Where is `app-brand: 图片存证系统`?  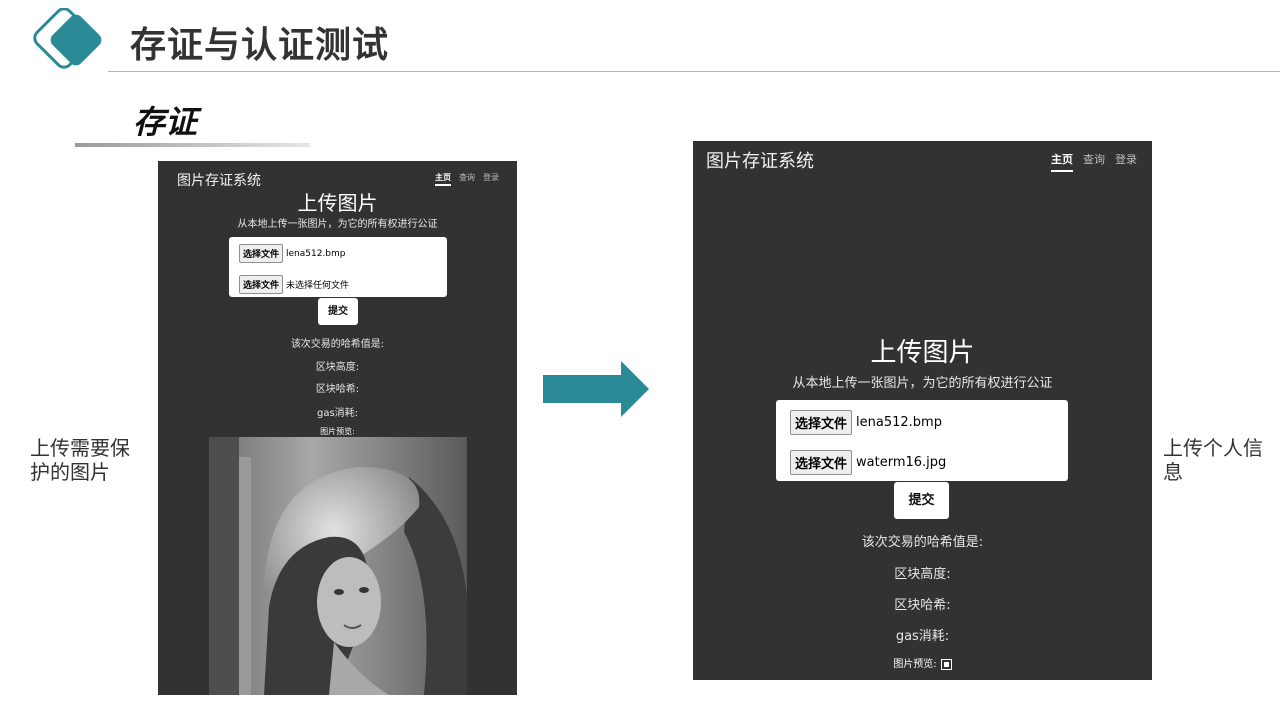
app-brand: 图片存证系统 is located at coordinates (760, 160).